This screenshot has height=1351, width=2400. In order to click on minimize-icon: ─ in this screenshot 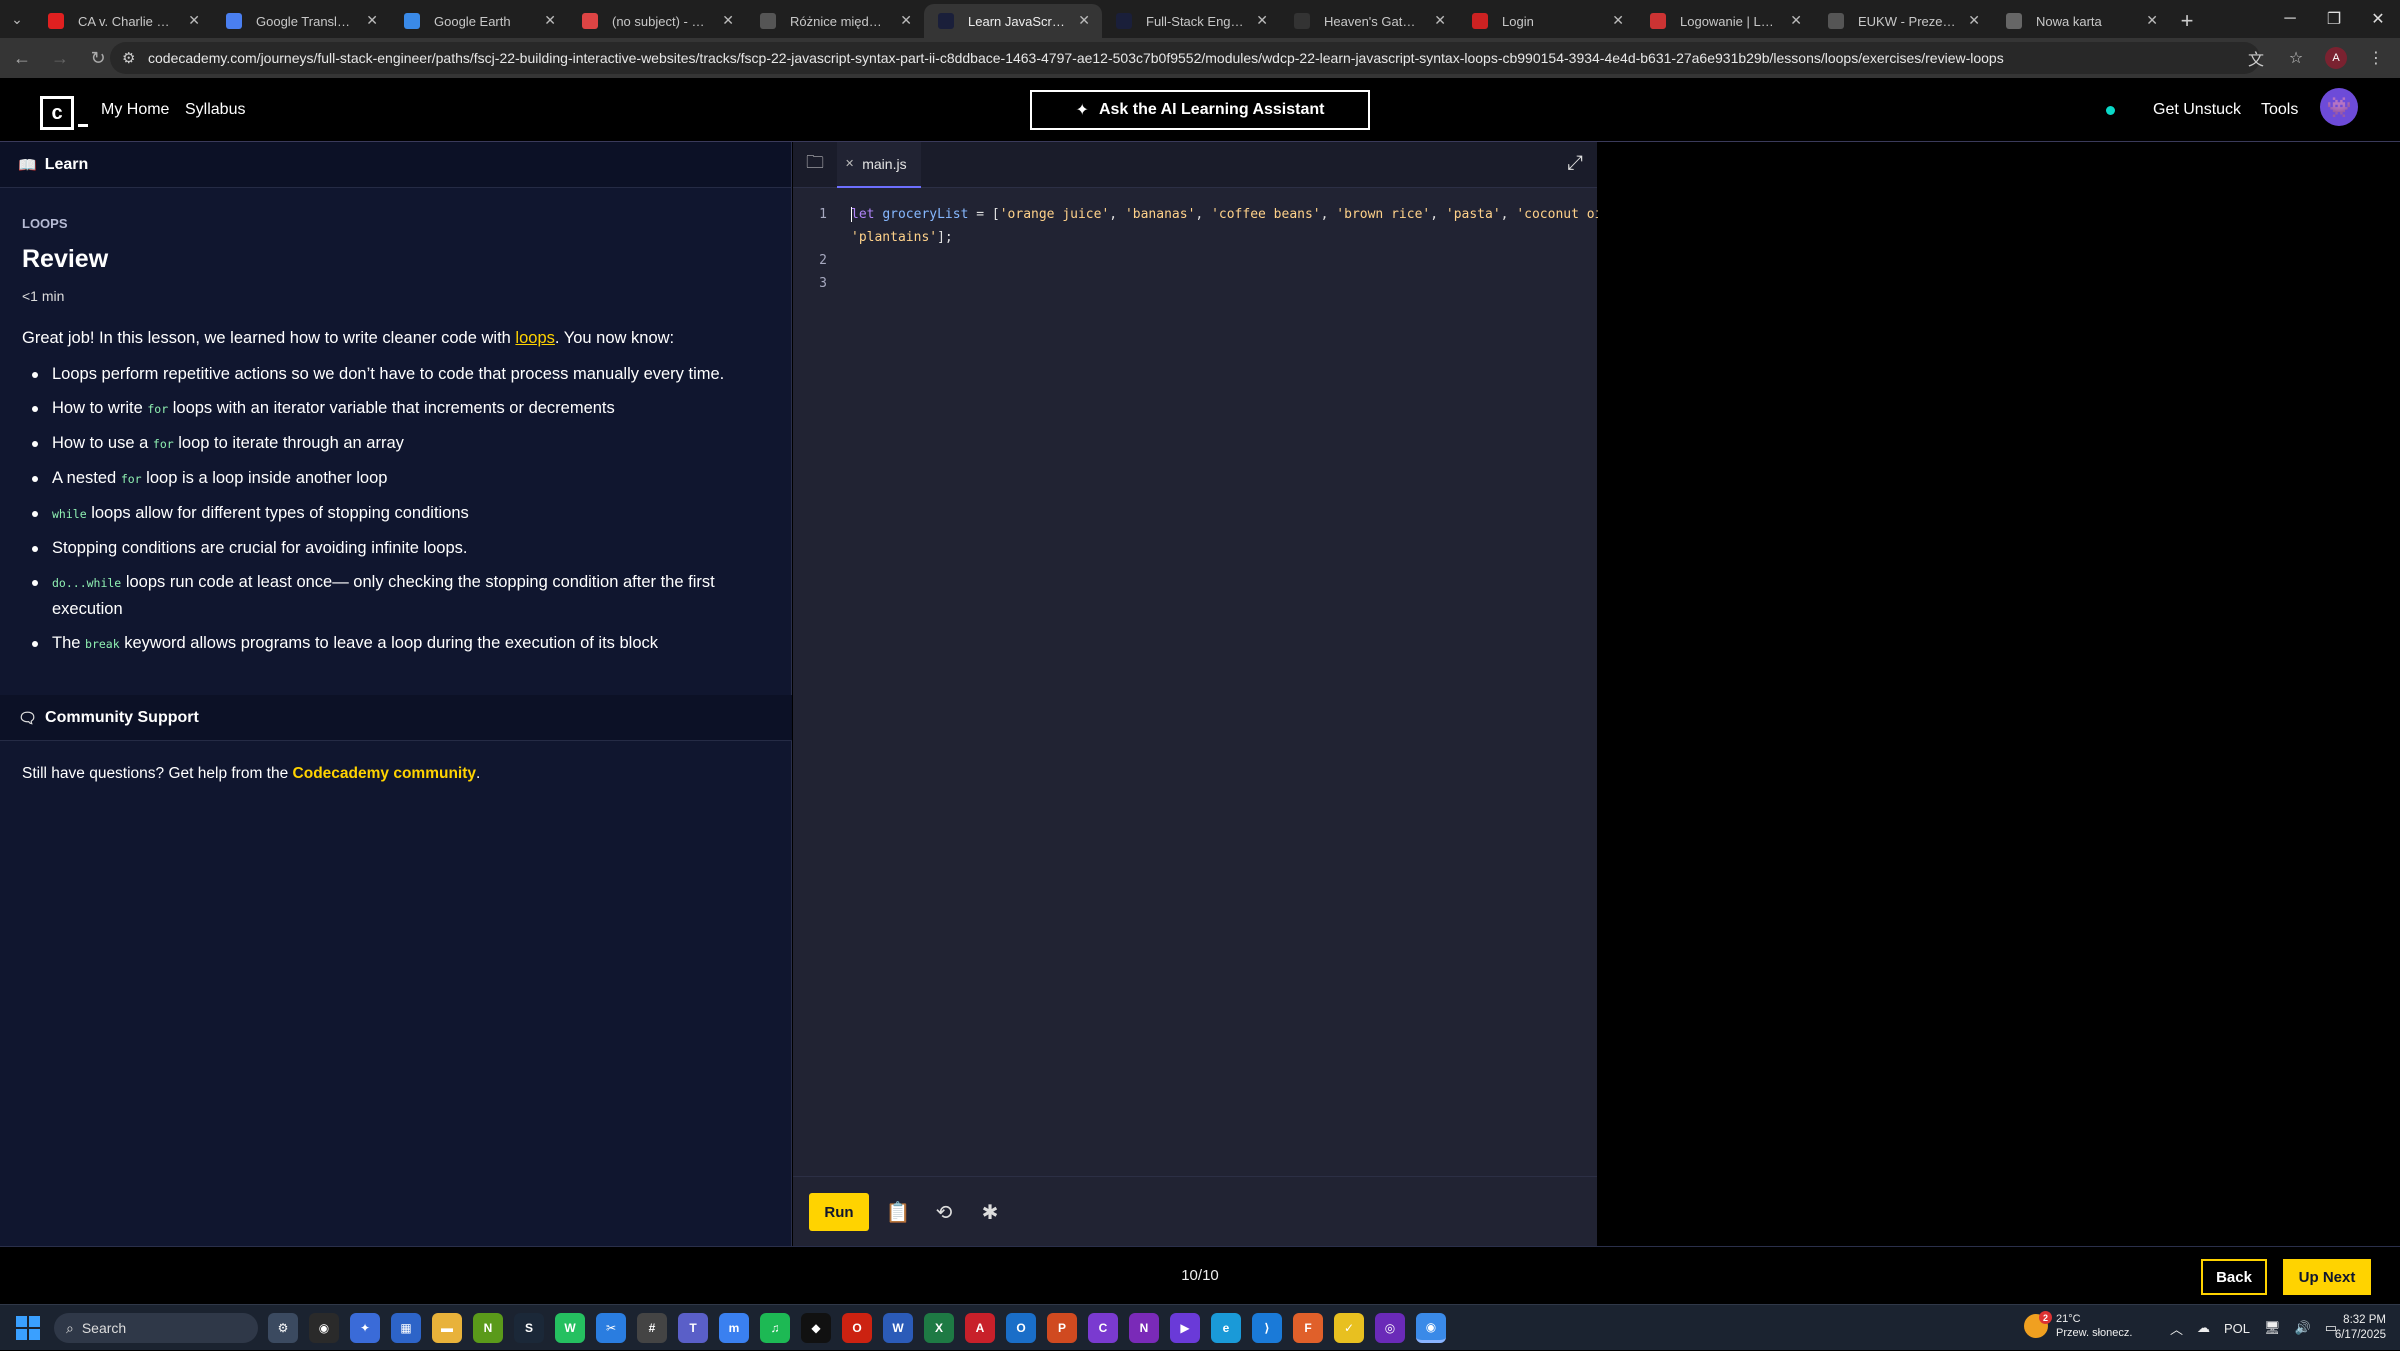, I will do `click(2290, 19)`.